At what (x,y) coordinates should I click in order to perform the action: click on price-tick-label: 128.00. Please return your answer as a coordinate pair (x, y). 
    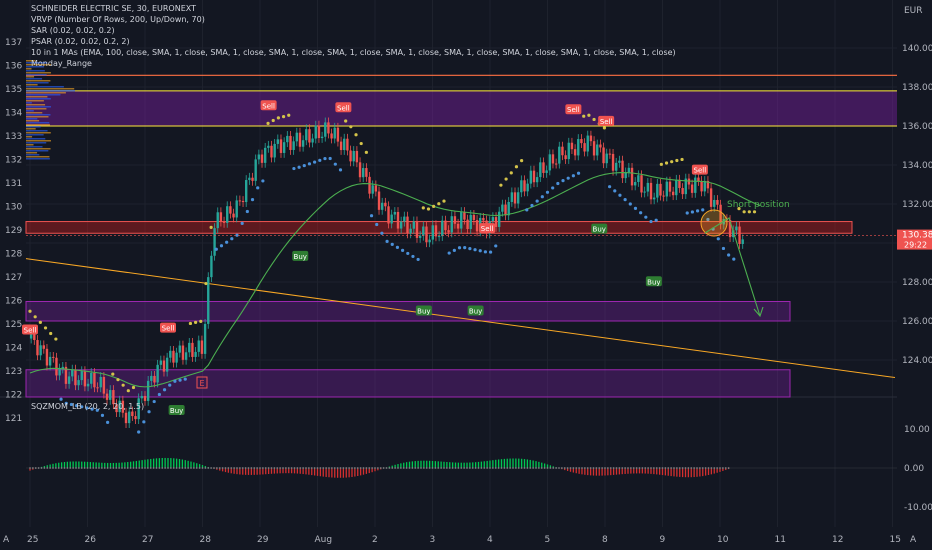
    Looking at the image, I should click on (917, 283).